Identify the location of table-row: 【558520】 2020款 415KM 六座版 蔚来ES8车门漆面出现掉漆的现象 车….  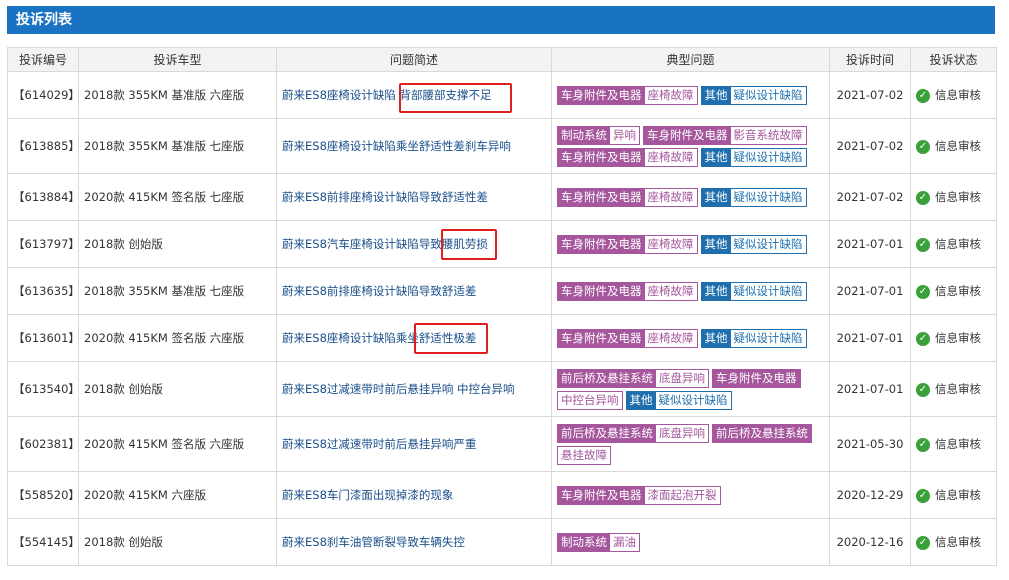
(502, 495).